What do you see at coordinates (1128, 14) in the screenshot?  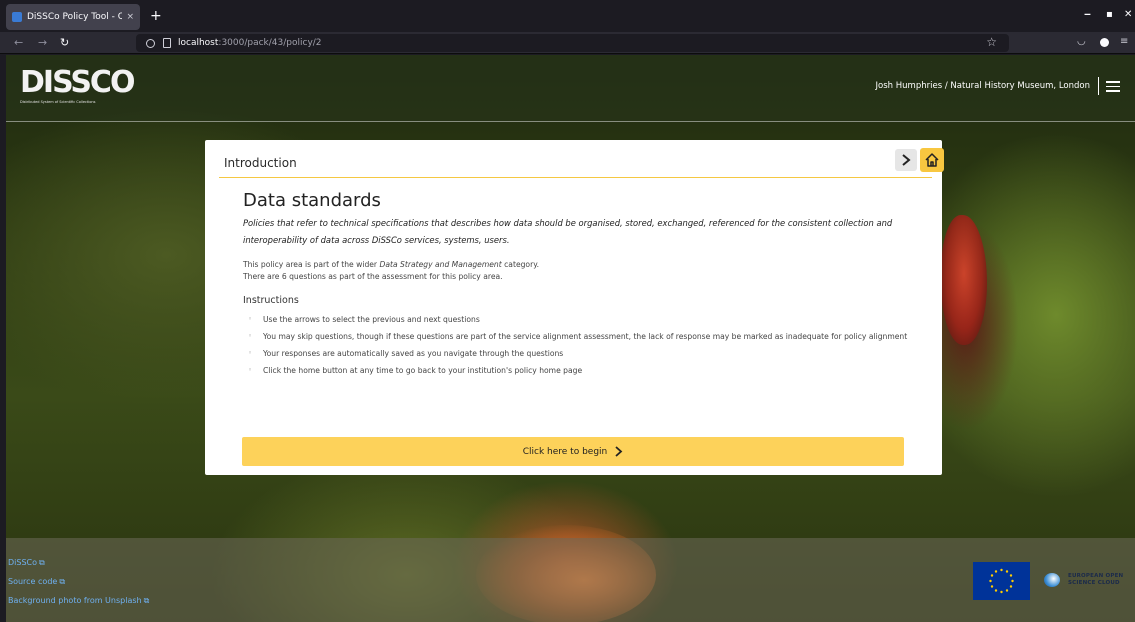 I see `close-window-button: ✕` at bounding box center [1128, 14].